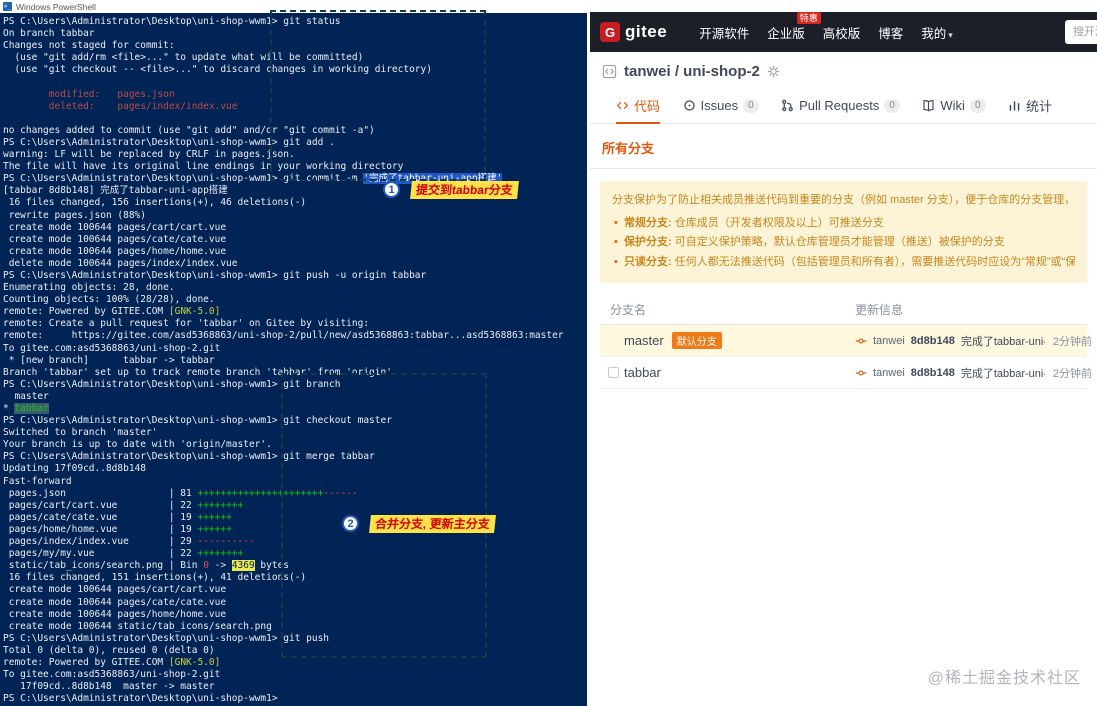  Describe the element at coordinates (432, 524) in the screenshot. I see `step-2-label: 合并分支, 更新主分支` at that location.